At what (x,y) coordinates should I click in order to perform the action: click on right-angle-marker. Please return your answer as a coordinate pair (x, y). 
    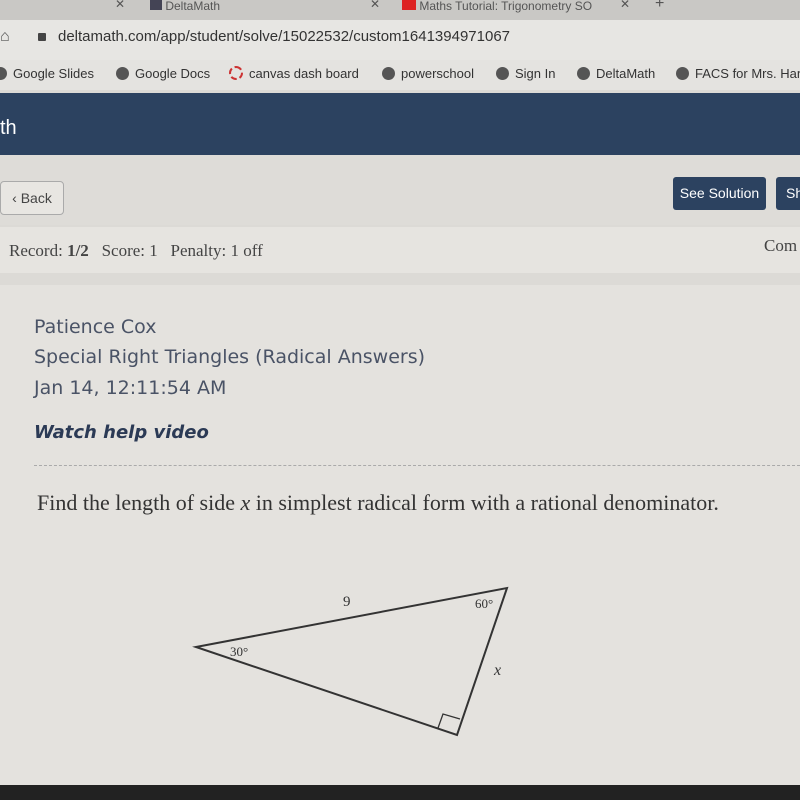
    Looking at the image, I should click on (449, 721).